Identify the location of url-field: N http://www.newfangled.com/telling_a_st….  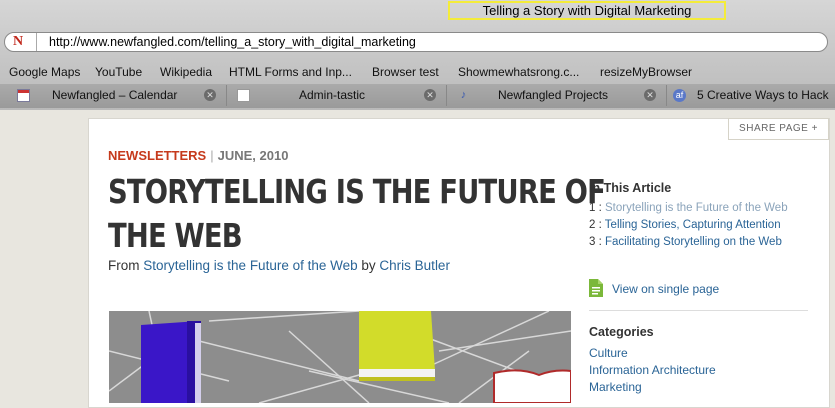
(416, 42).